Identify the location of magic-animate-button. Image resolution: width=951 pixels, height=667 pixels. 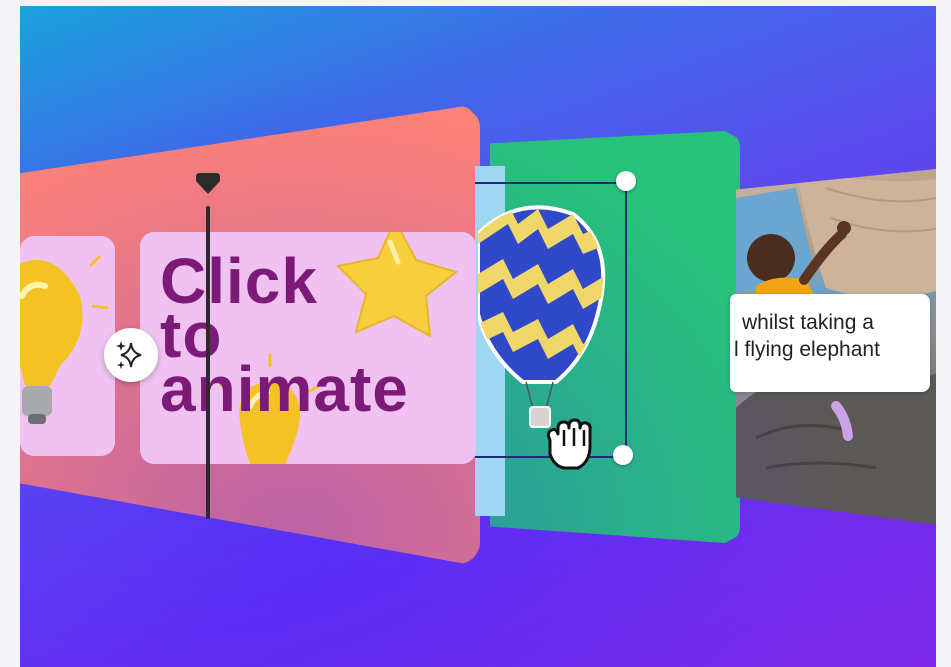
(131, 355).